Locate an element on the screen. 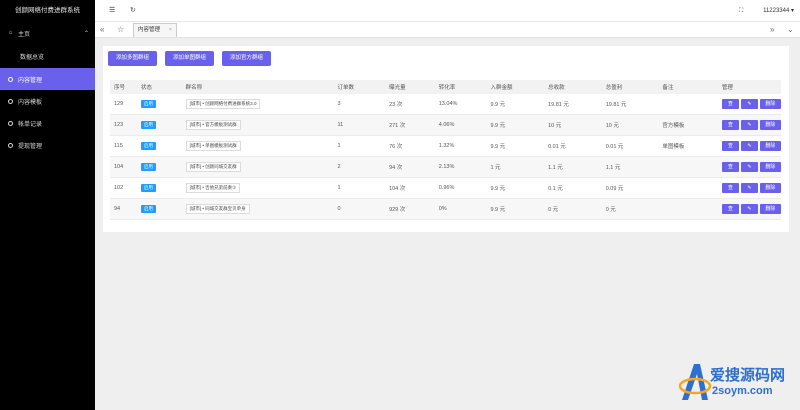 The width and height of the screenshot is (800, 410). column-header: 管理 is located at coordinates (749, 87).